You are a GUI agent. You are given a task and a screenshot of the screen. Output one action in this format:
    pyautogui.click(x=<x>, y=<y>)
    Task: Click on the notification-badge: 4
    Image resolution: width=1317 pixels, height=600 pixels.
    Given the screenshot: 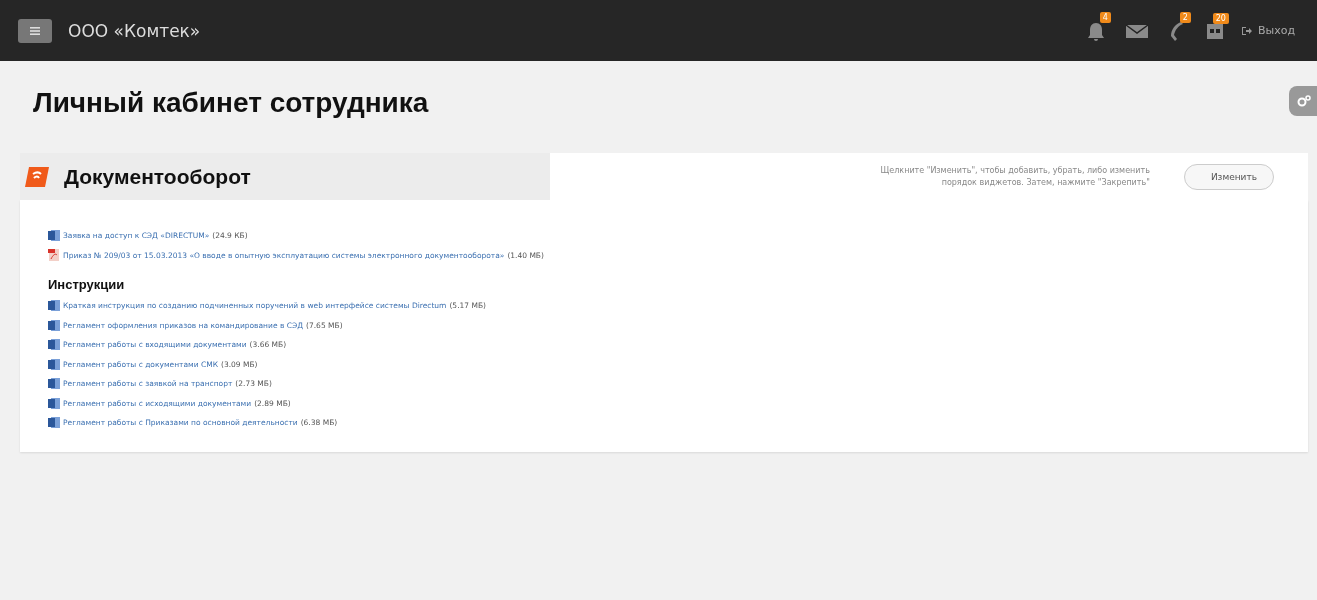 What is the action you would take?
    pyautogui.click(x=1105, y=17)
    